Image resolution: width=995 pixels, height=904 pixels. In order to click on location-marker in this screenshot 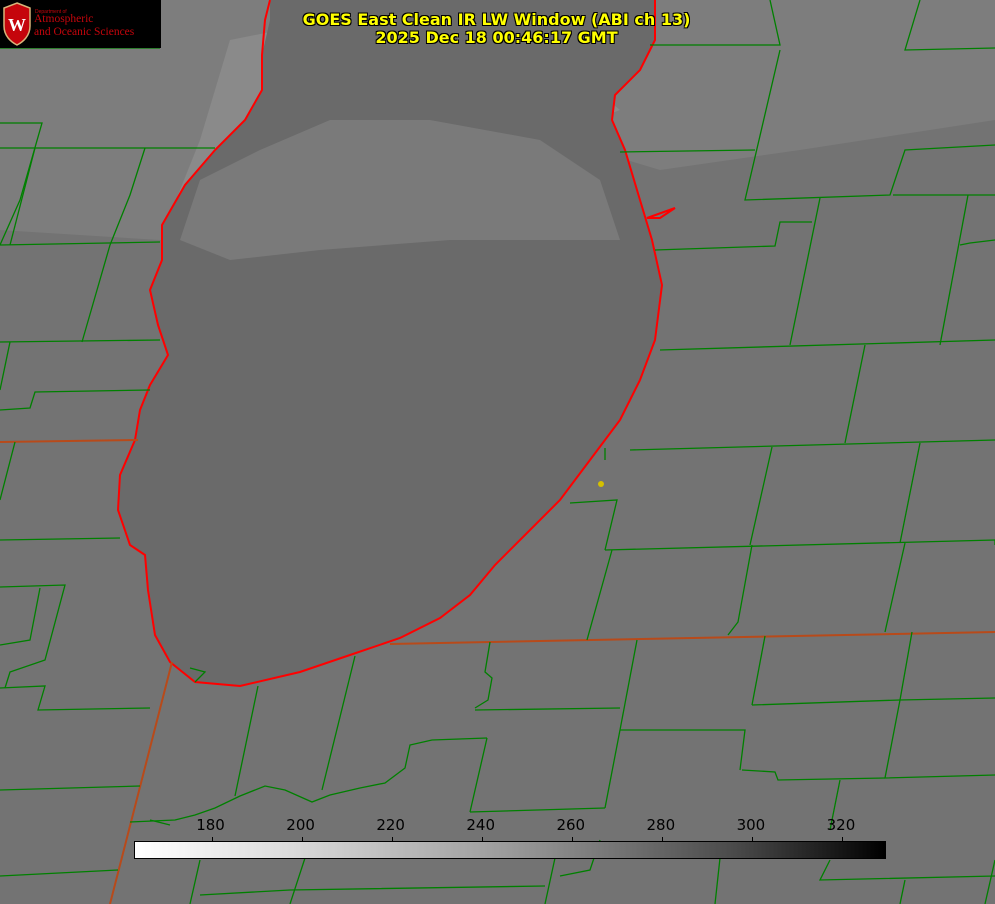, I will do `click(601, 484)`.